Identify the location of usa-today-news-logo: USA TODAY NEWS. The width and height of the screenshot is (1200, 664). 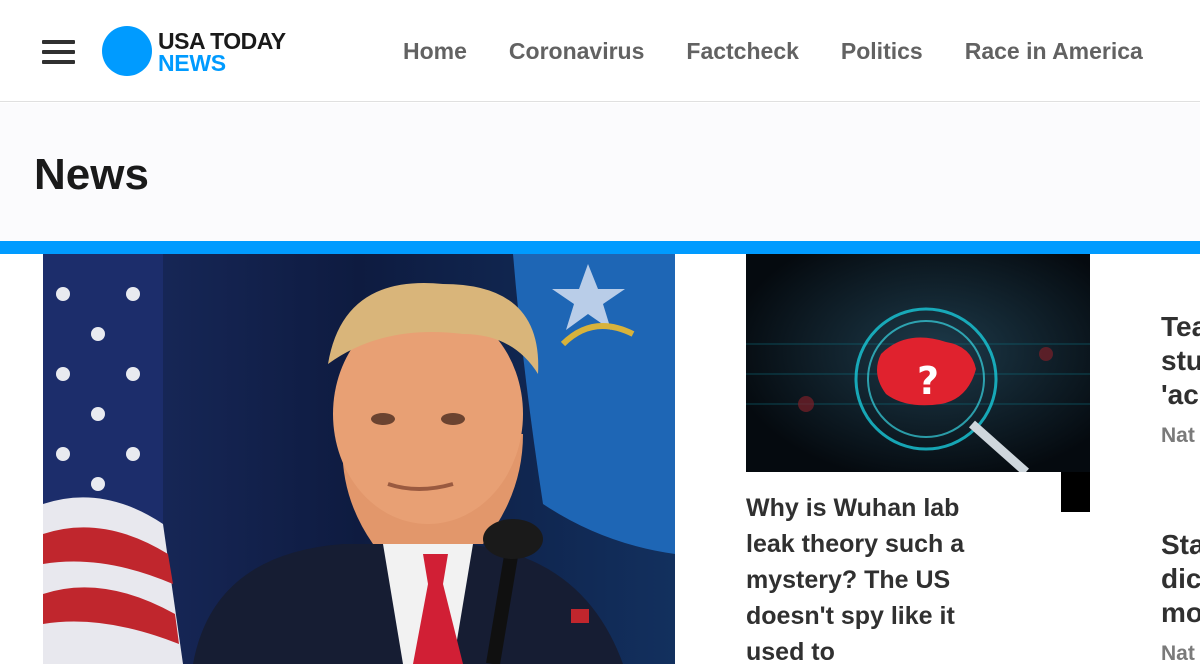
(202, 52).